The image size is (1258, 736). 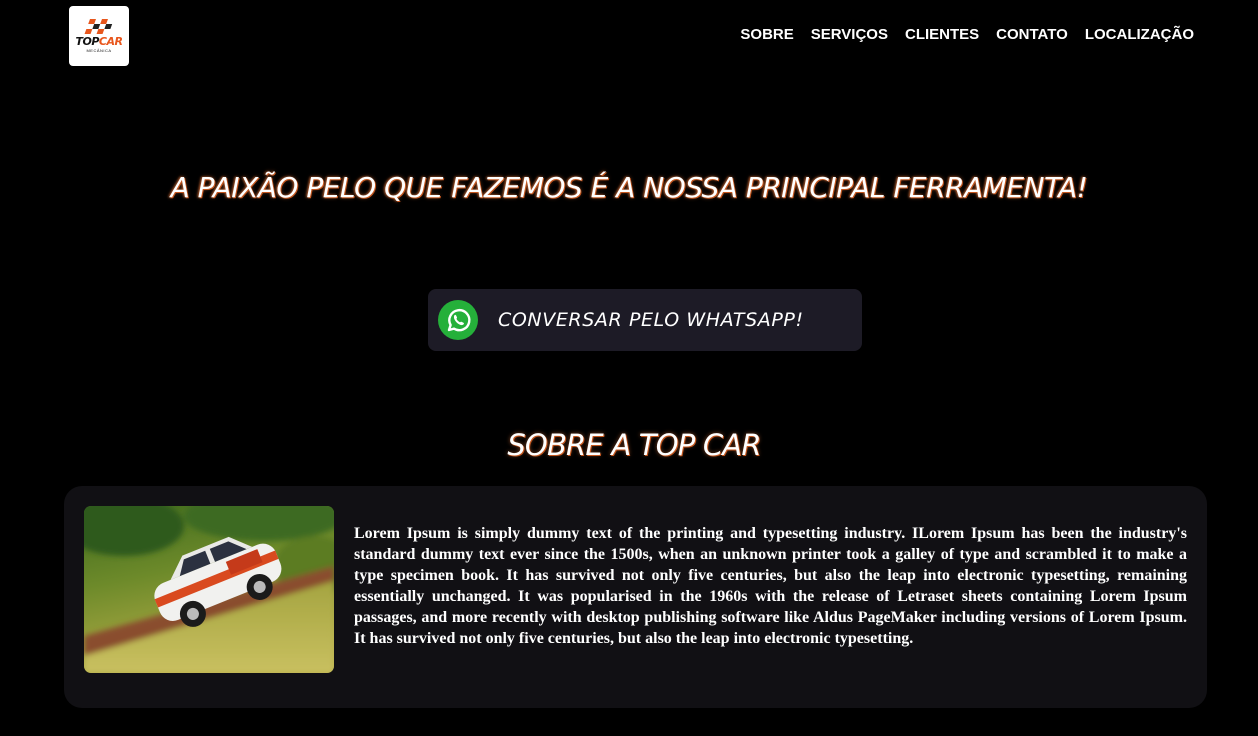 I want to click on about-section-title: SOBRE A TOP CAR, so click(x=634, y=445).